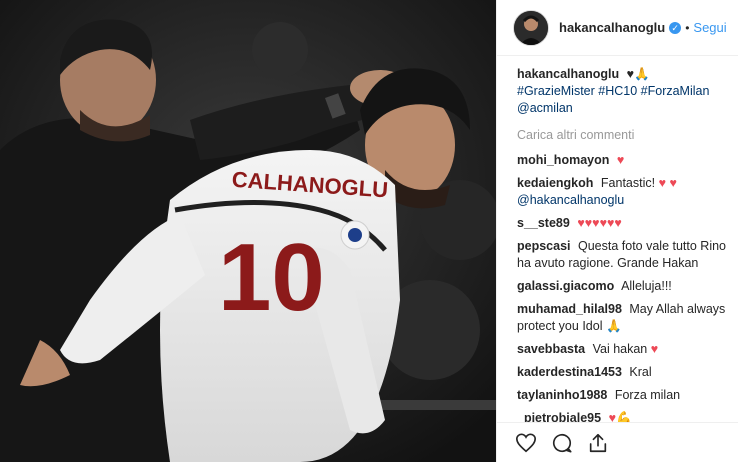 This screenshot has height=462, width=738. What do you see at coordinates (667, 183) in the screenshot?
I see `comment-emoji: ♥ ♥` at bounding box center [667, 183].